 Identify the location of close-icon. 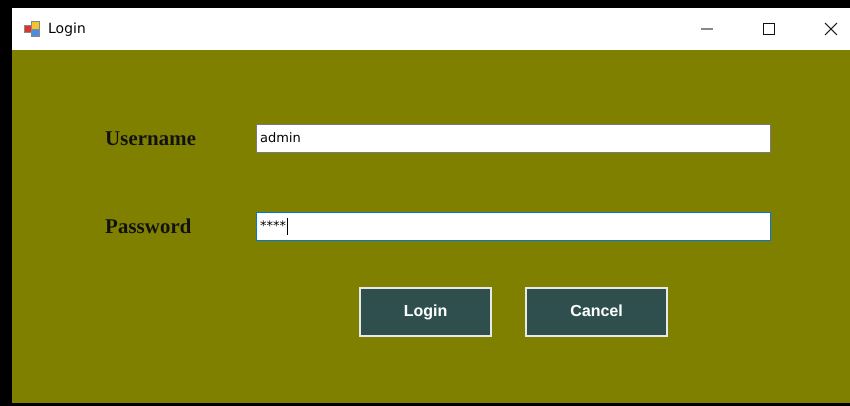
(831, 29).